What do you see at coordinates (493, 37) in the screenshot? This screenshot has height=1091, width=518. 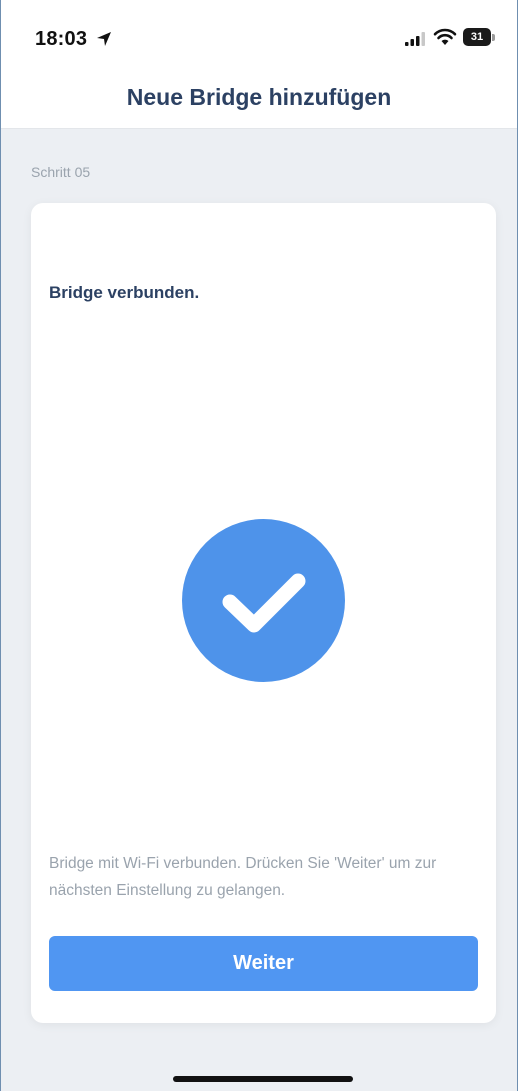 I see `battery-tip` at bounding box center [493, 37].